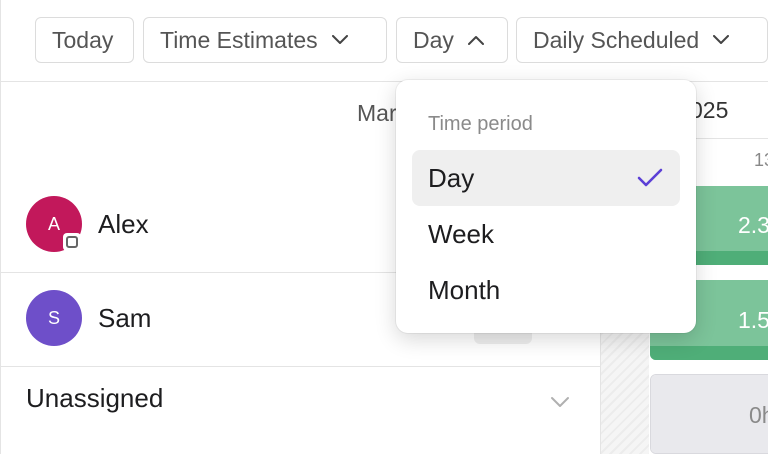 The width and height of the screenshot is (768, 454). Describe the element at coordinates (753, 225) in the screenshot. I see `workload-value: 2.3` at that location.